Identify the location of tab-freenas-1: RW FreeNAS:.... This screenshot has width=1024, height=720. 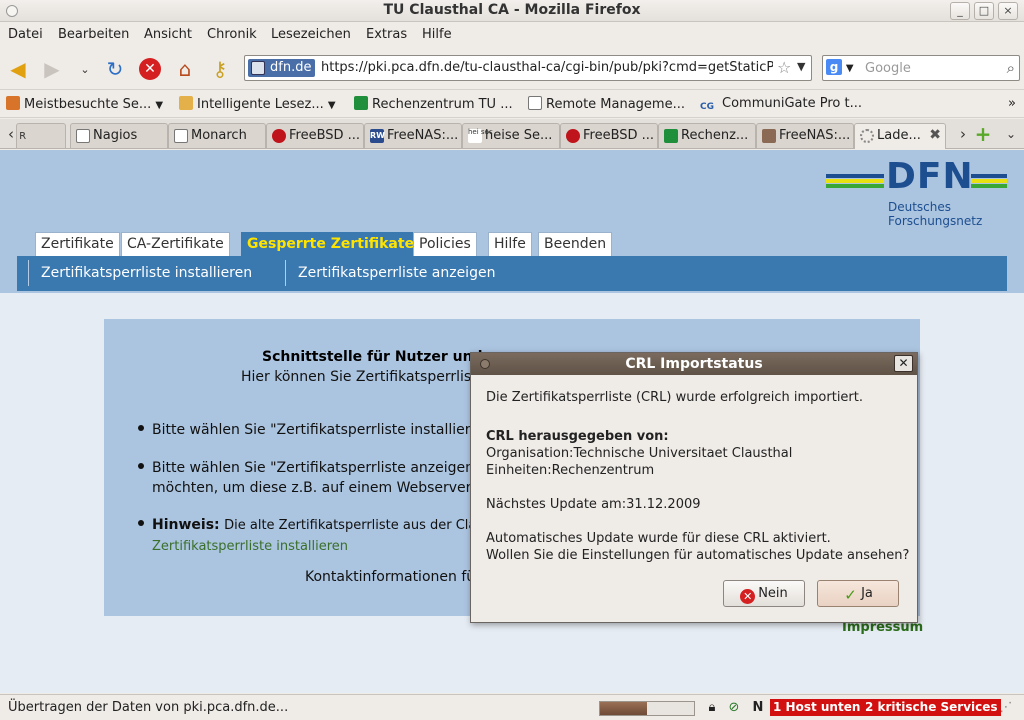
(413, 135).